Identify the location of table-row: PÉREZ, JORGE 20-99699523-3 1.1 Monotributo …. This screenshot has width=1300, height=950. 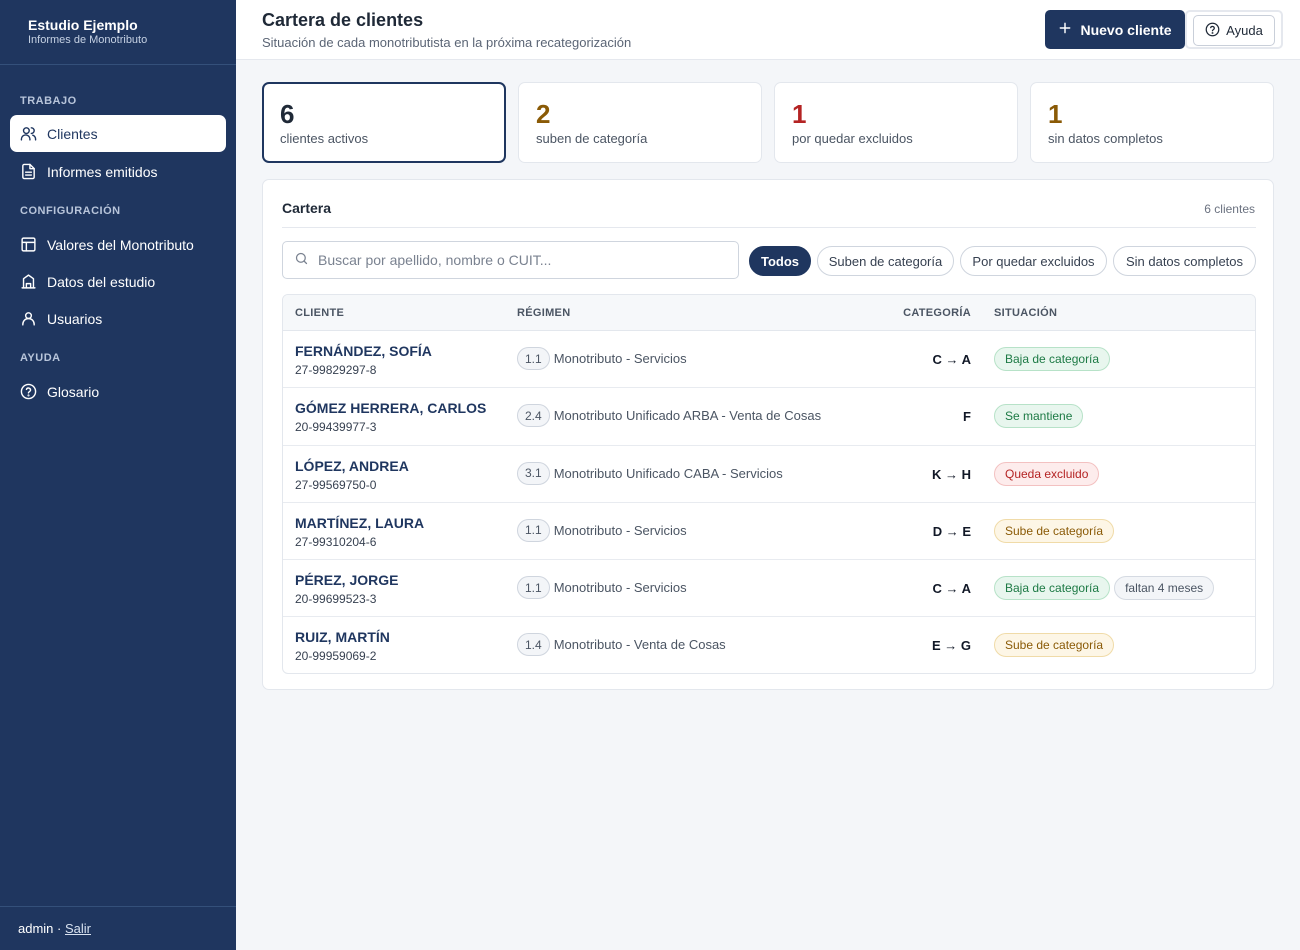
(769, 589).